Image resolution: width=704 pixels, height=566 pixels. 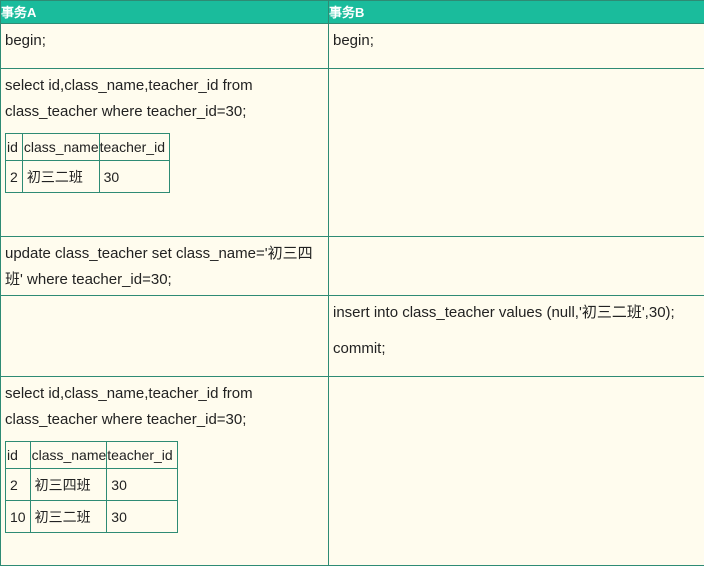 I want to click on result-table-1: id class_name teacher_id 2 初三二班 30, so click(x=87, y=163).